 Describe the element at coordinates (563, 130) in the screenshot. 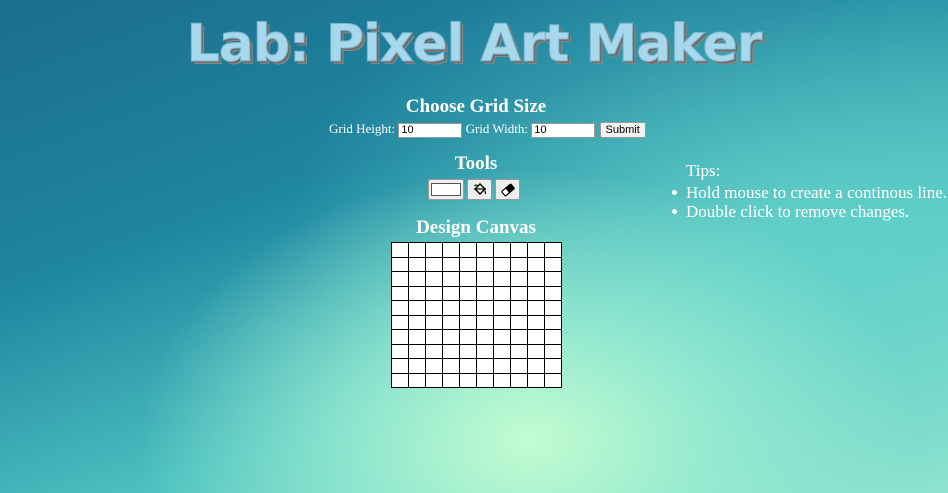

I see `grid-width-input` at that location.